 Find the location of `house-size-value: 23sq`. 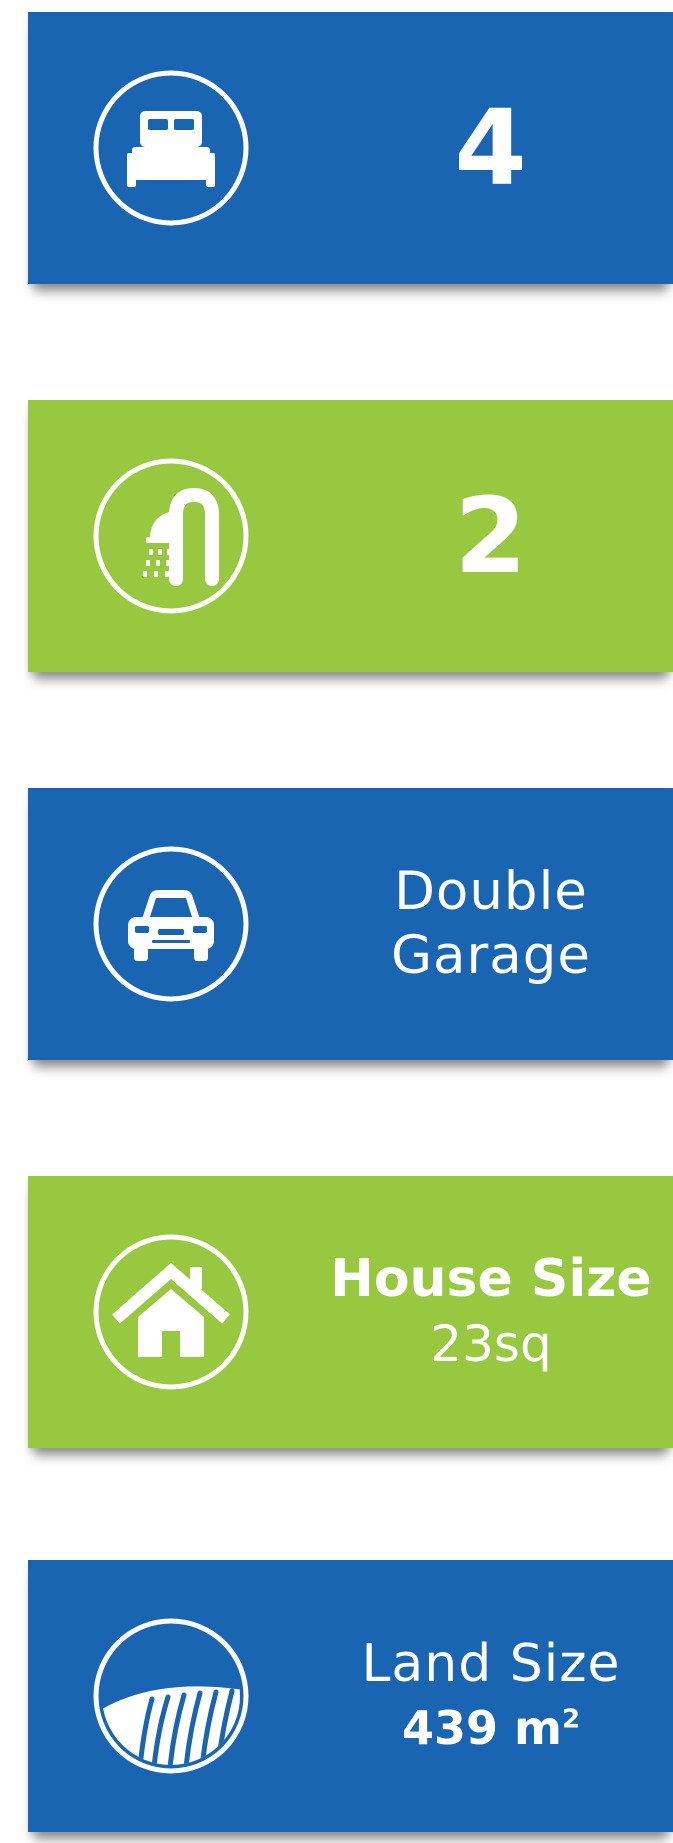

house-size-value: 23sq is located at coordinates (491, 1344).